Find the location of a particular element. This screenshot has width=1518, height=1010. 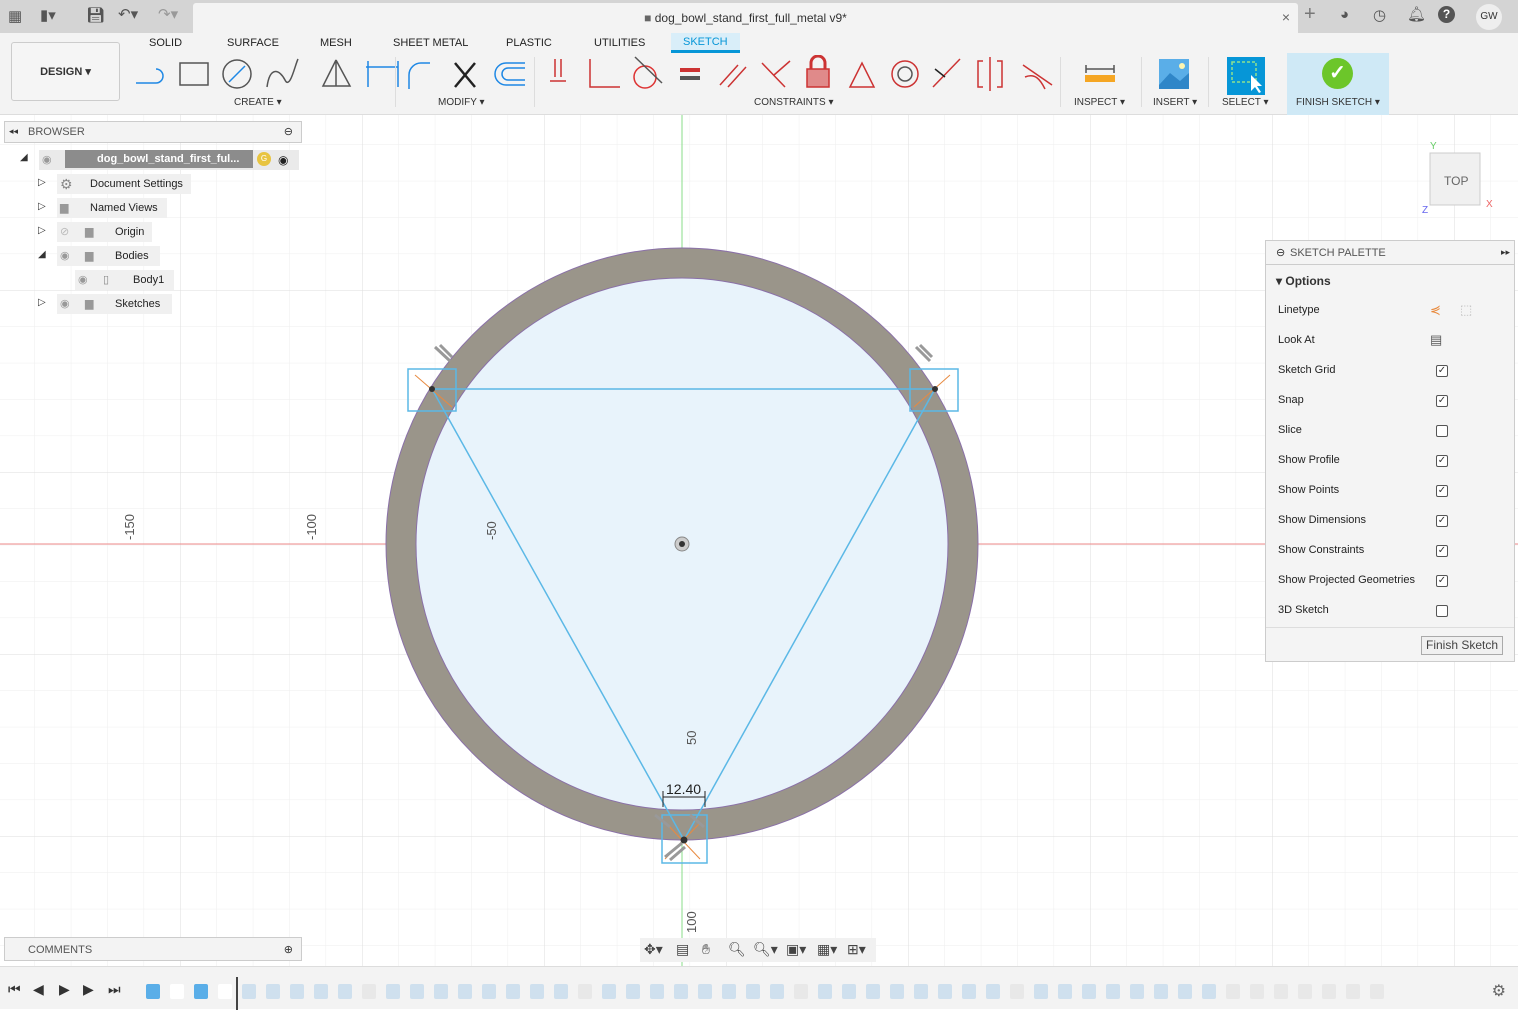

circle-icon is located at coordinates (237, 74).